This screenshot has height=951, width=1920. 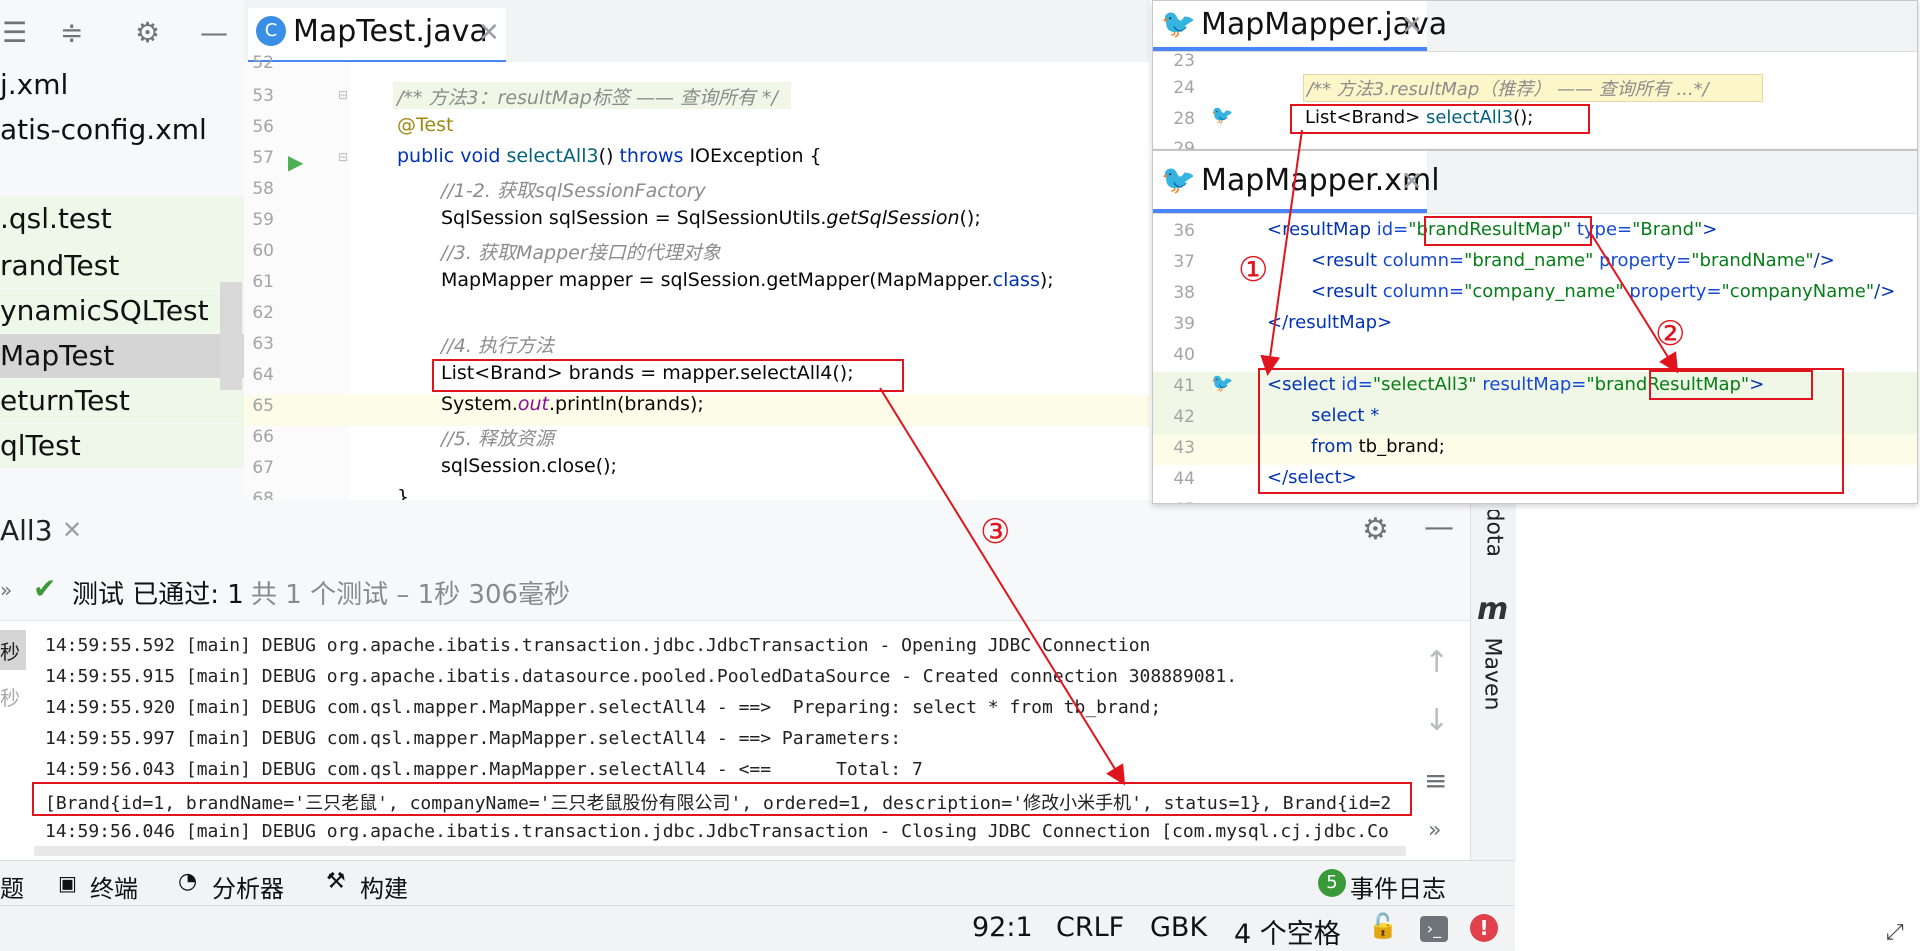 What do you see at coordinates (1281, 252) in the screenshot?
I see `arrow-method-to-select` at bounding box center [1281, 252].